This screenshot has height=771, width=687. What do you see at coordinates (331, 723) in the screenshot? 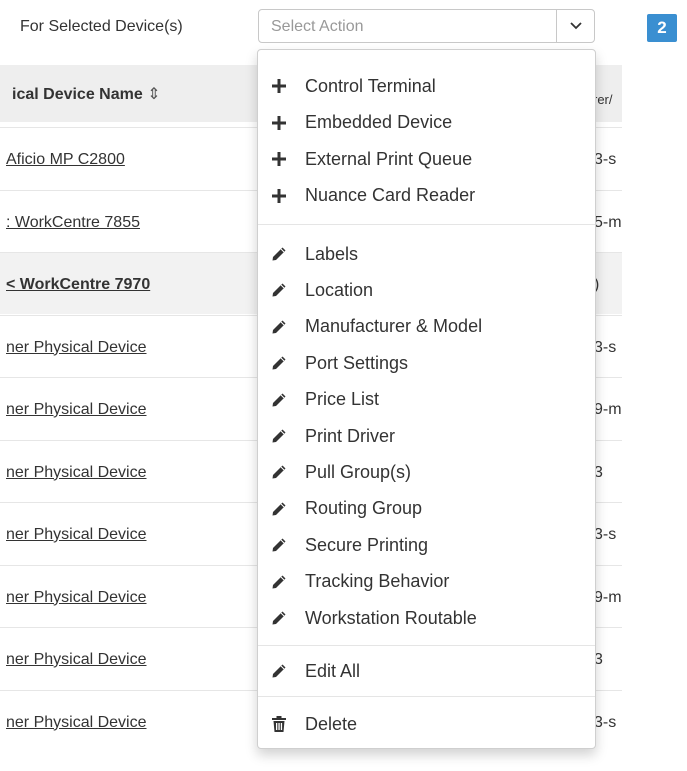
I see `menu-item-label: Delete` at bounding box center [331, 723].